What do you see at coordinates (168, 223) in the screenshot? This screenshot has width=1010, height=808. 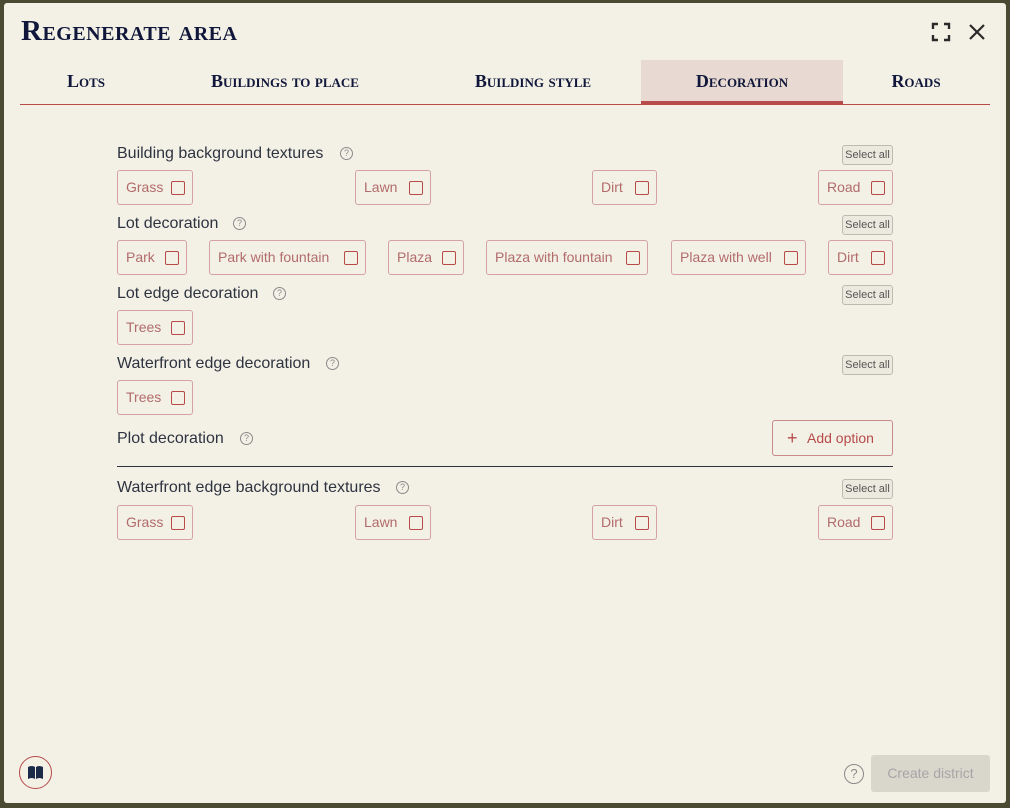 I see `lot-decoration-title: Lot decoration` at bounding box center [168, 223].